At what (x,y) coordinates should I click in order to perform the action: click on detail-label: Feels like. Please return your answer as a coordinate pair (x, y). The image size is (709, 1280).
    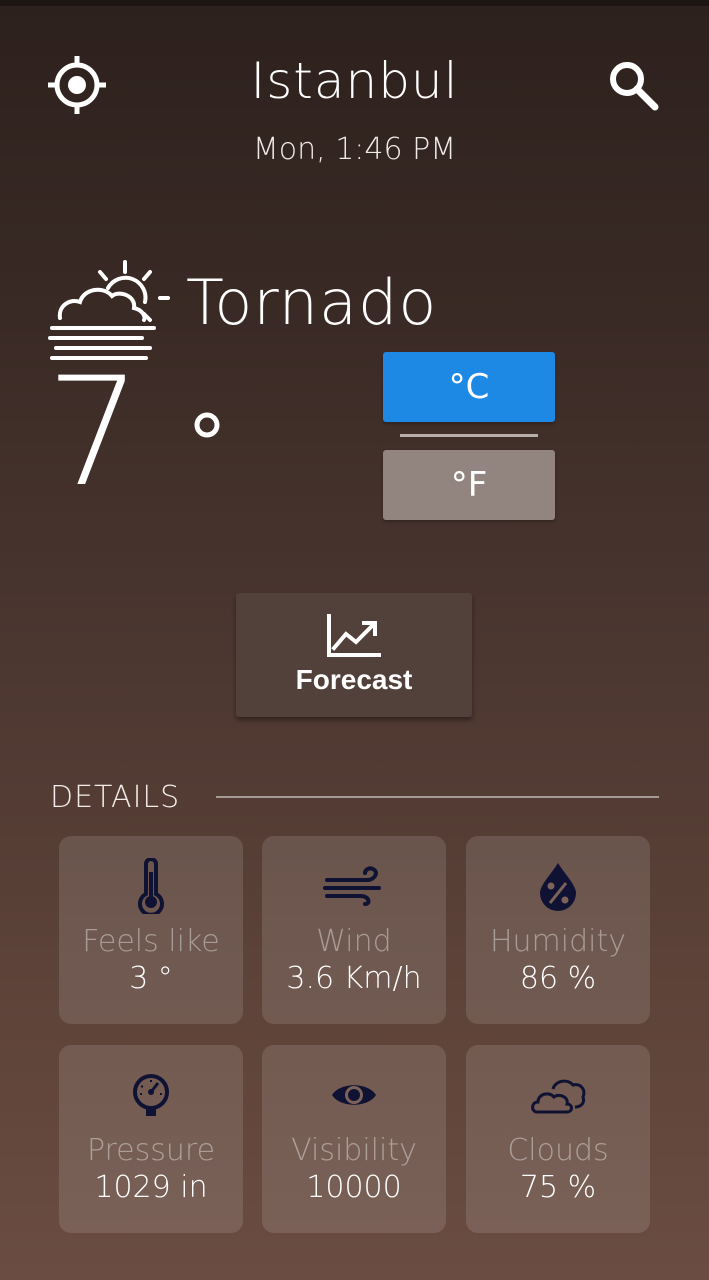
    Looking at the image, I should click on (151, 941).